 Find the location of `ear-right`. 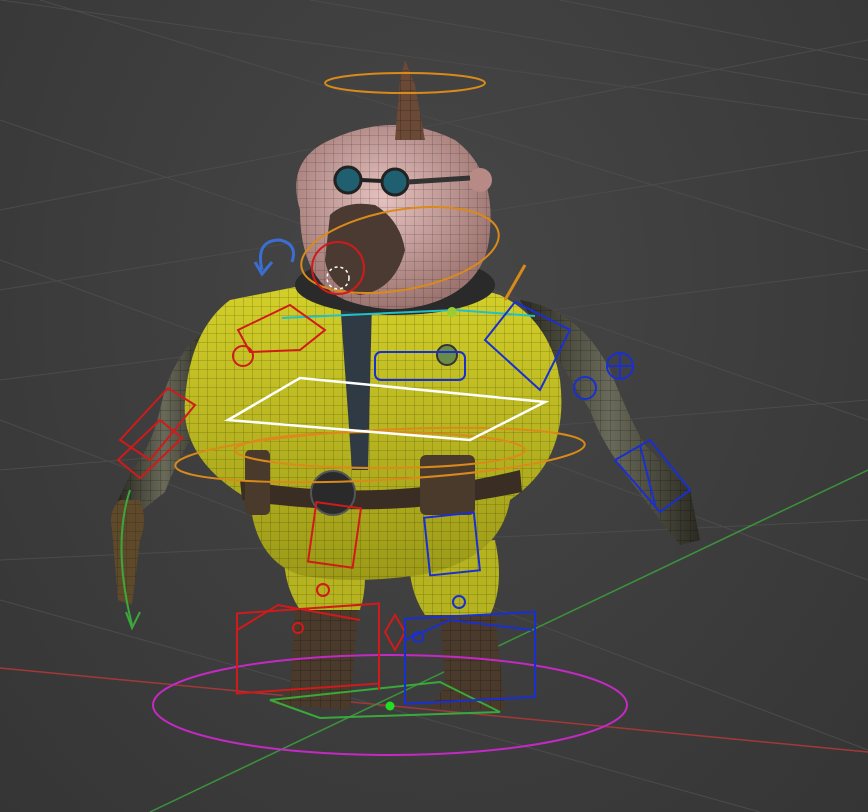

ear-right is located at coordinates (480, 180).